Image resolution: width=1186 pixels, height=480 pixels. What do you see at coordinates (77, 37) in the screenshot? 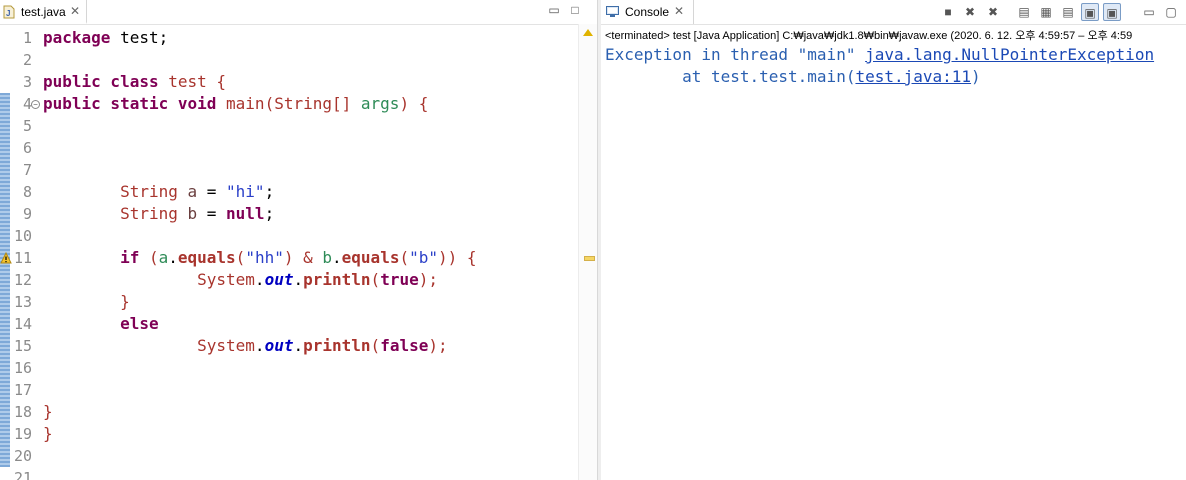
I see `keyword: package` at bounding box center [77, 37].